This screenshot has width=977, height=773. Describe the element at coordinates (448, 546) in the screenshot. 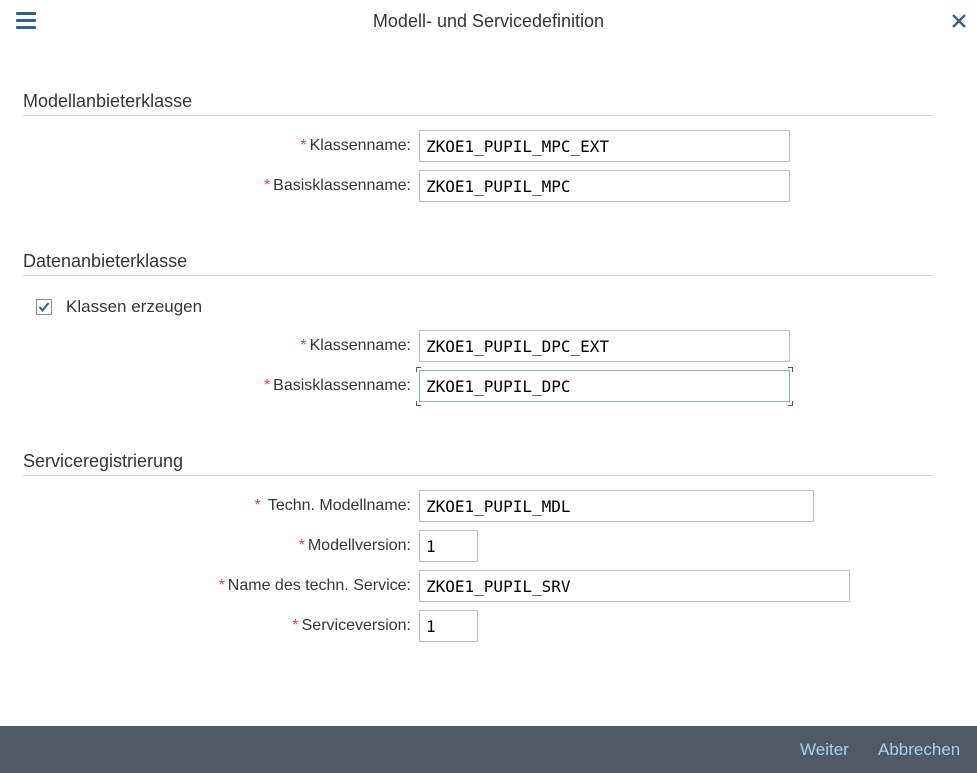

I see `model-version-input` at that location.